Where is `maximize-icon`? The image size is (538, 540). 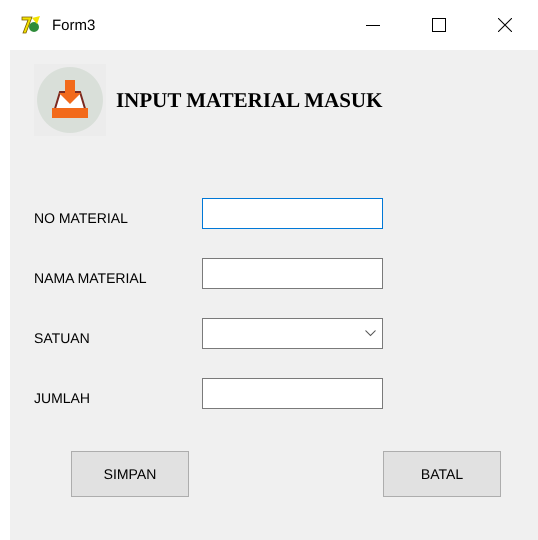 maximize-icon is located at coordinates (439, 25).